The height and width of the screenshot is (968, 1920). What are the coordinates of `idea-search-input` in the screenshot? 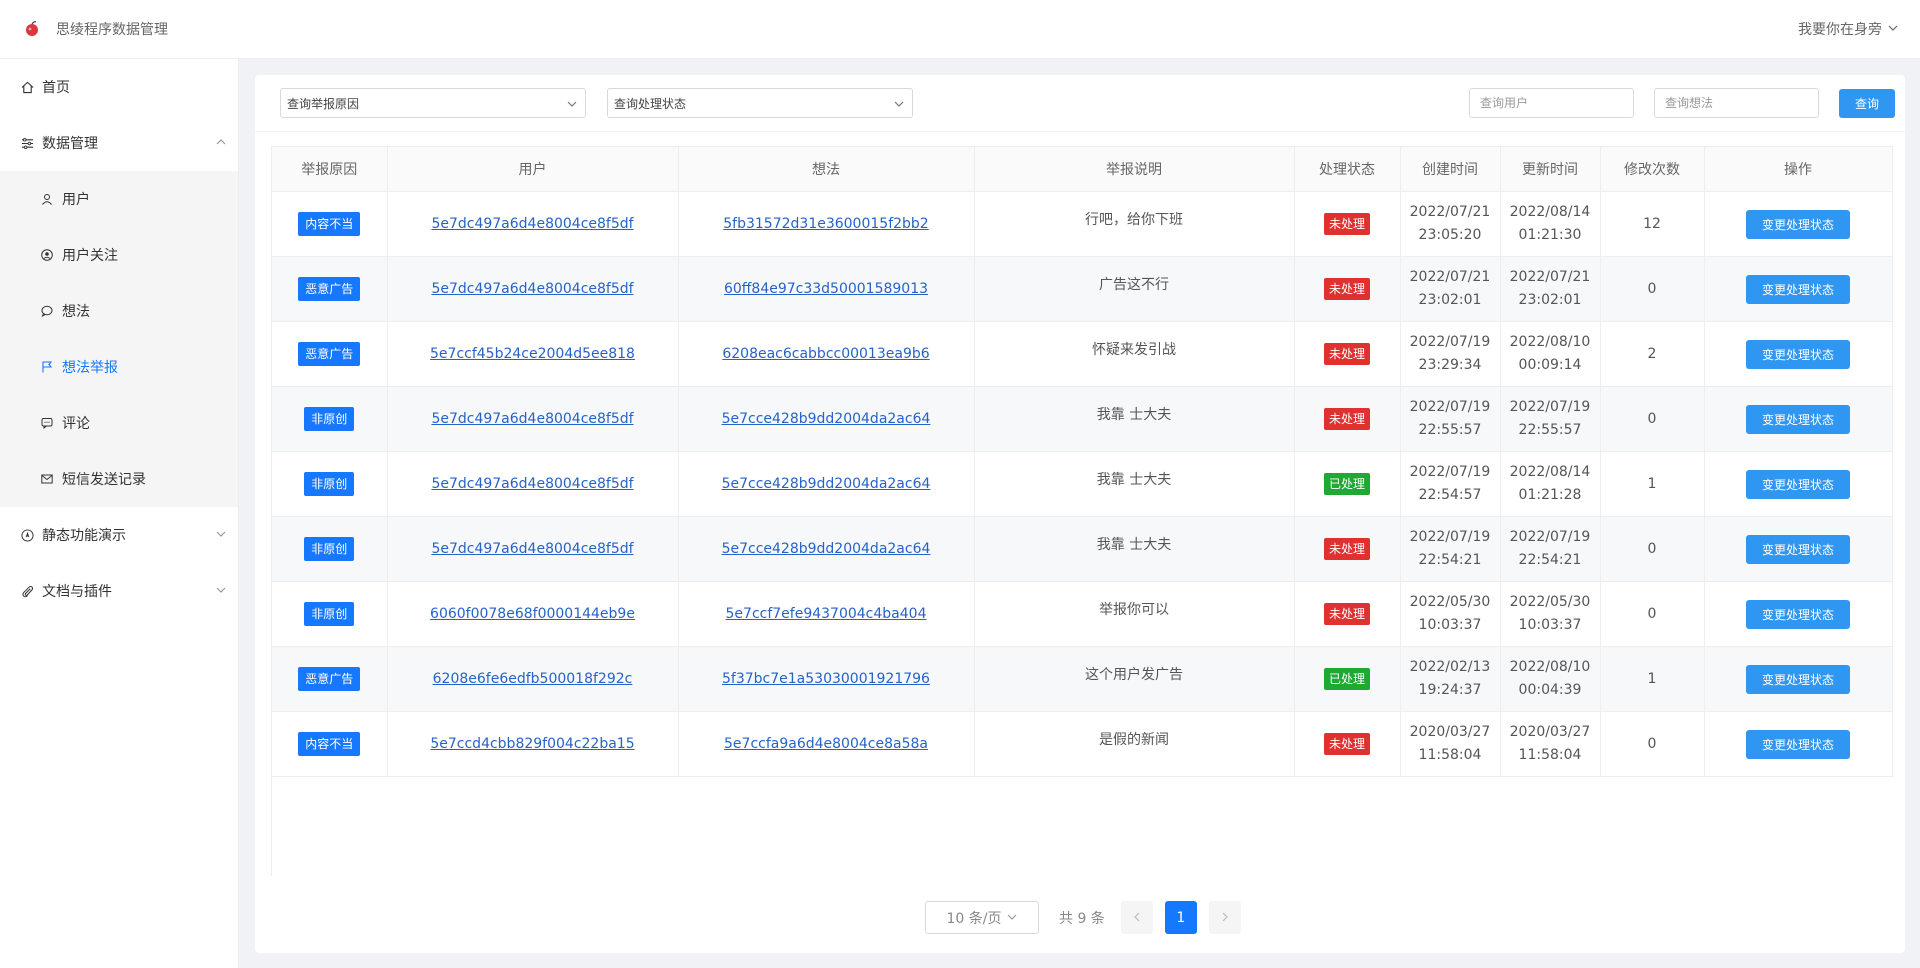 It's located at (1736, 103).